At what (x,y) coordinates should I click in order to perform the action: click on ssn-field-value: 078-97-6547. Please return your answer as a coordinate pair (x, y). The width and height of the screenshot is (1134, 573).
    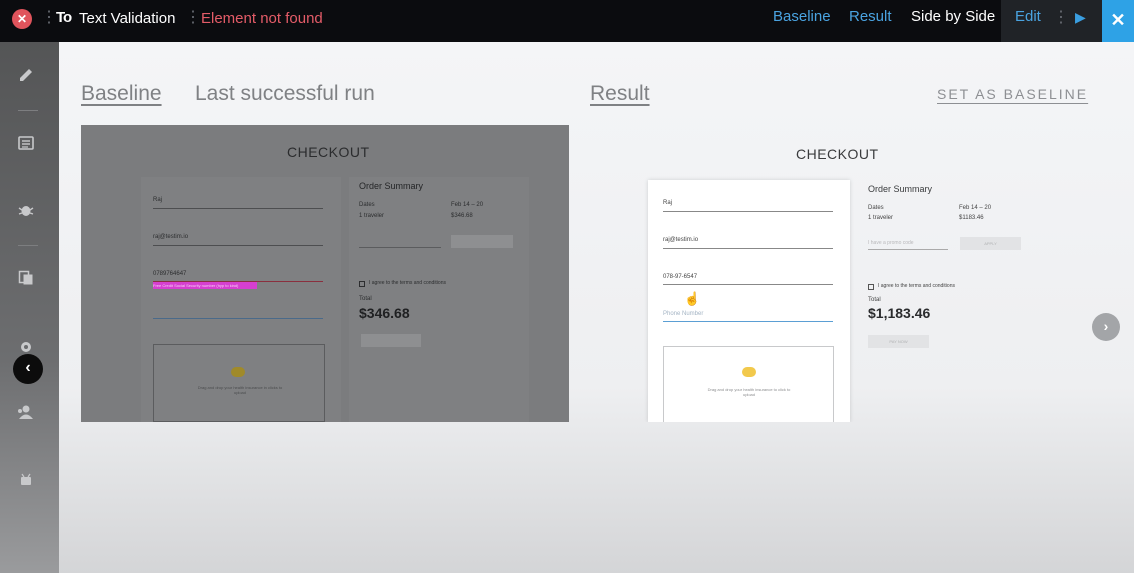
    Looking at the image, I should click on (680, 277).